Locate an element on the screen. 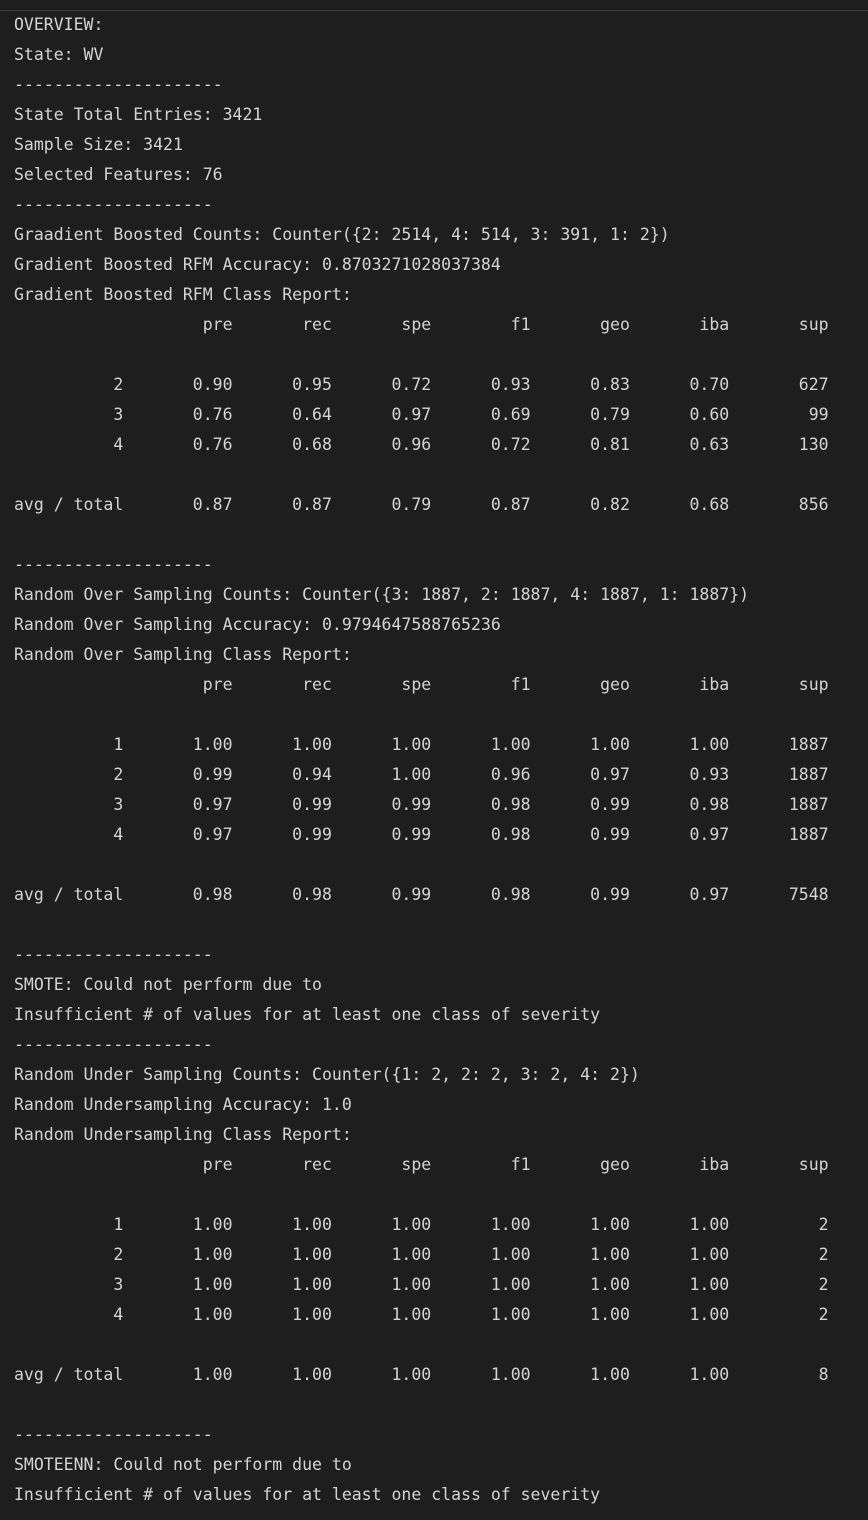  output-line: 4 1.00 1.00 1.00 1.00 1.00 1.00 2 is located at coordinates (421, 1314).